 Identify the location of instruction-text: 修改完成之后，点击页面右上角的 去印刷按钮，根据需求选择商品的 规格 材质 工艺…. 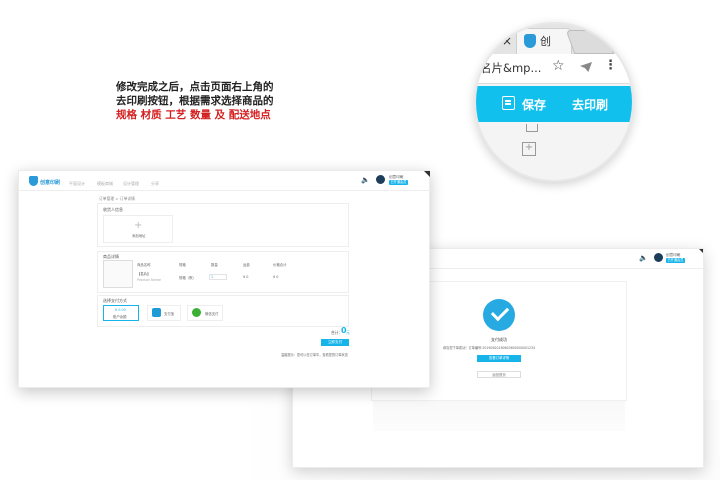
(216, 101).